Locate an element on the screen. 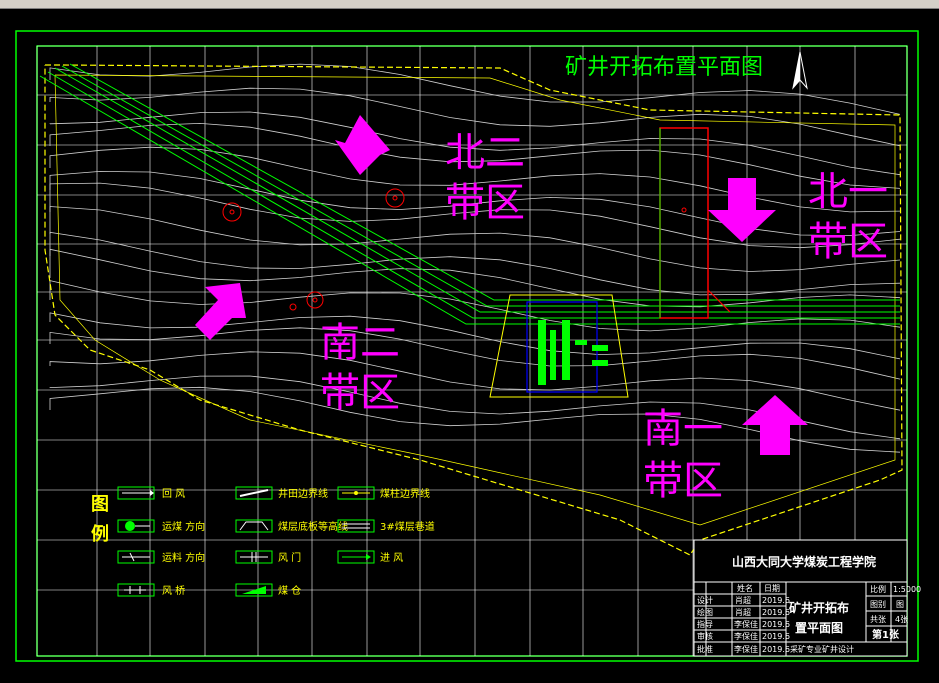  zone-north-one-line1: 北一 is located at coordinates (848, 192).